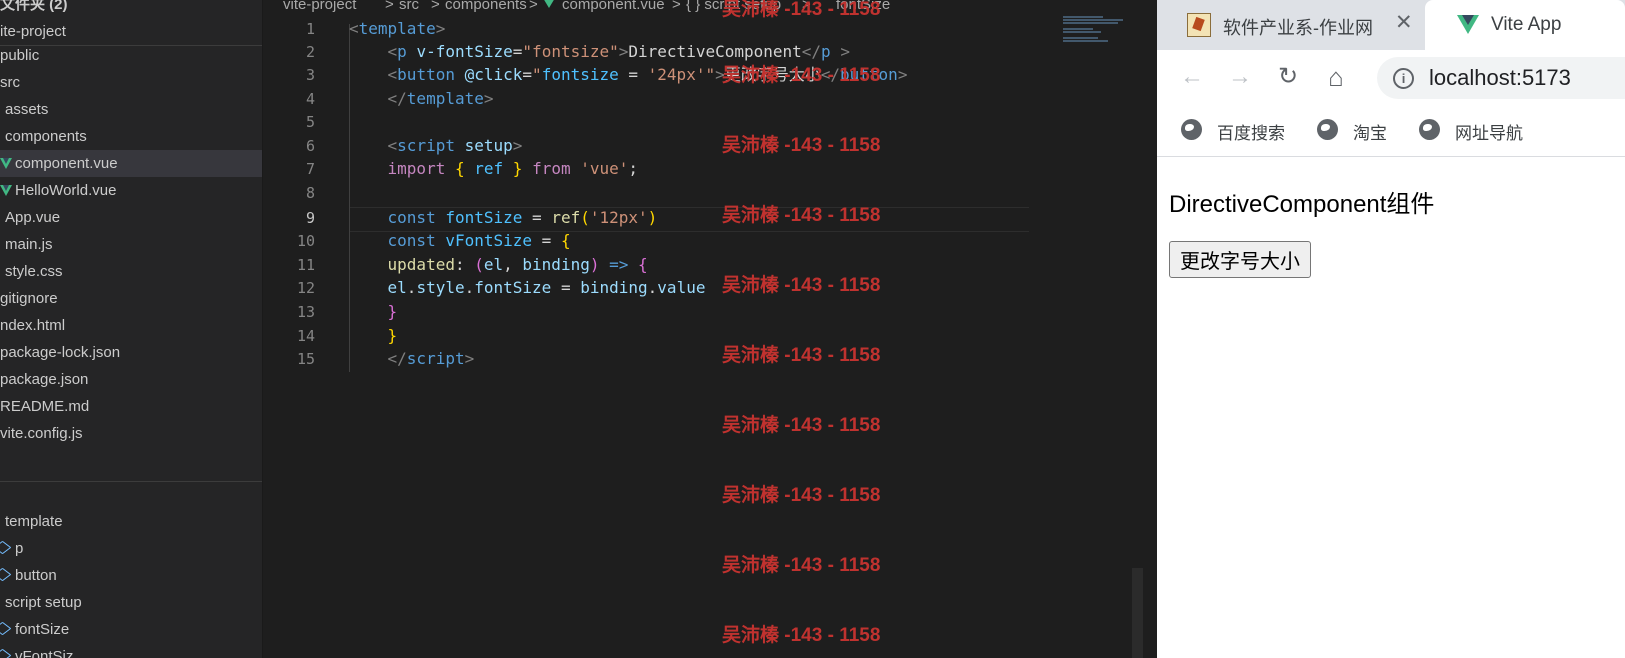  Describe the element at coordinates (45, 406) in the screenshot. I see `tree-item-label: README.md` at that location.